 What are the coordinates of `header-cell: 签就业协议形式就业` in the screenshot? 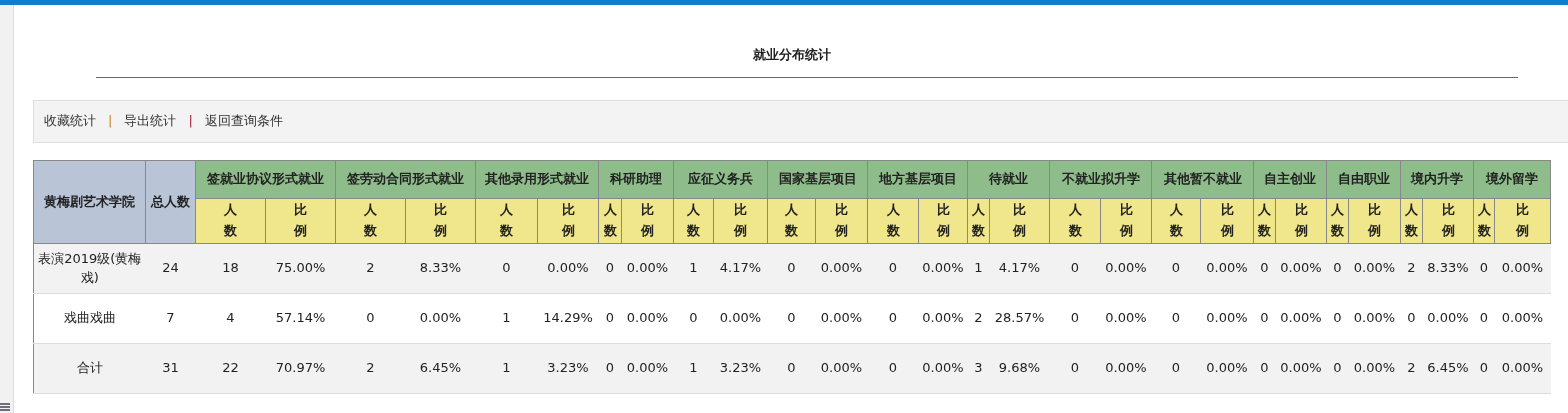 It's located at (265, 179).